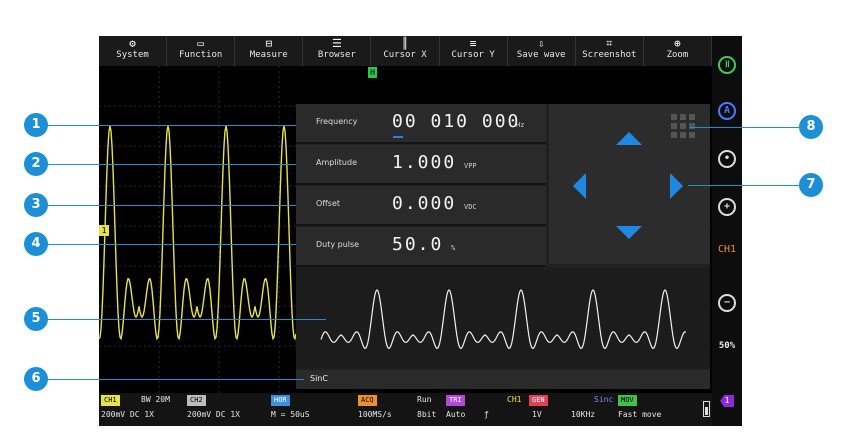 The width and height of the screenshot is (850, 436). I want to click on move-mode: Fast move, so click(640, 414).